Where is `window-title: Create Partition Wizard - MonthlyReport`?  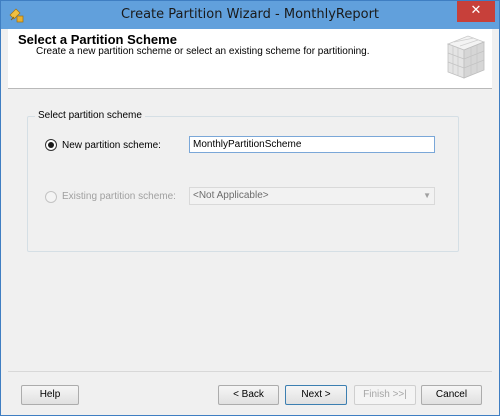
window-title: Create Partition Wizard - MonthlyReport is located at coordinates (250, 14).